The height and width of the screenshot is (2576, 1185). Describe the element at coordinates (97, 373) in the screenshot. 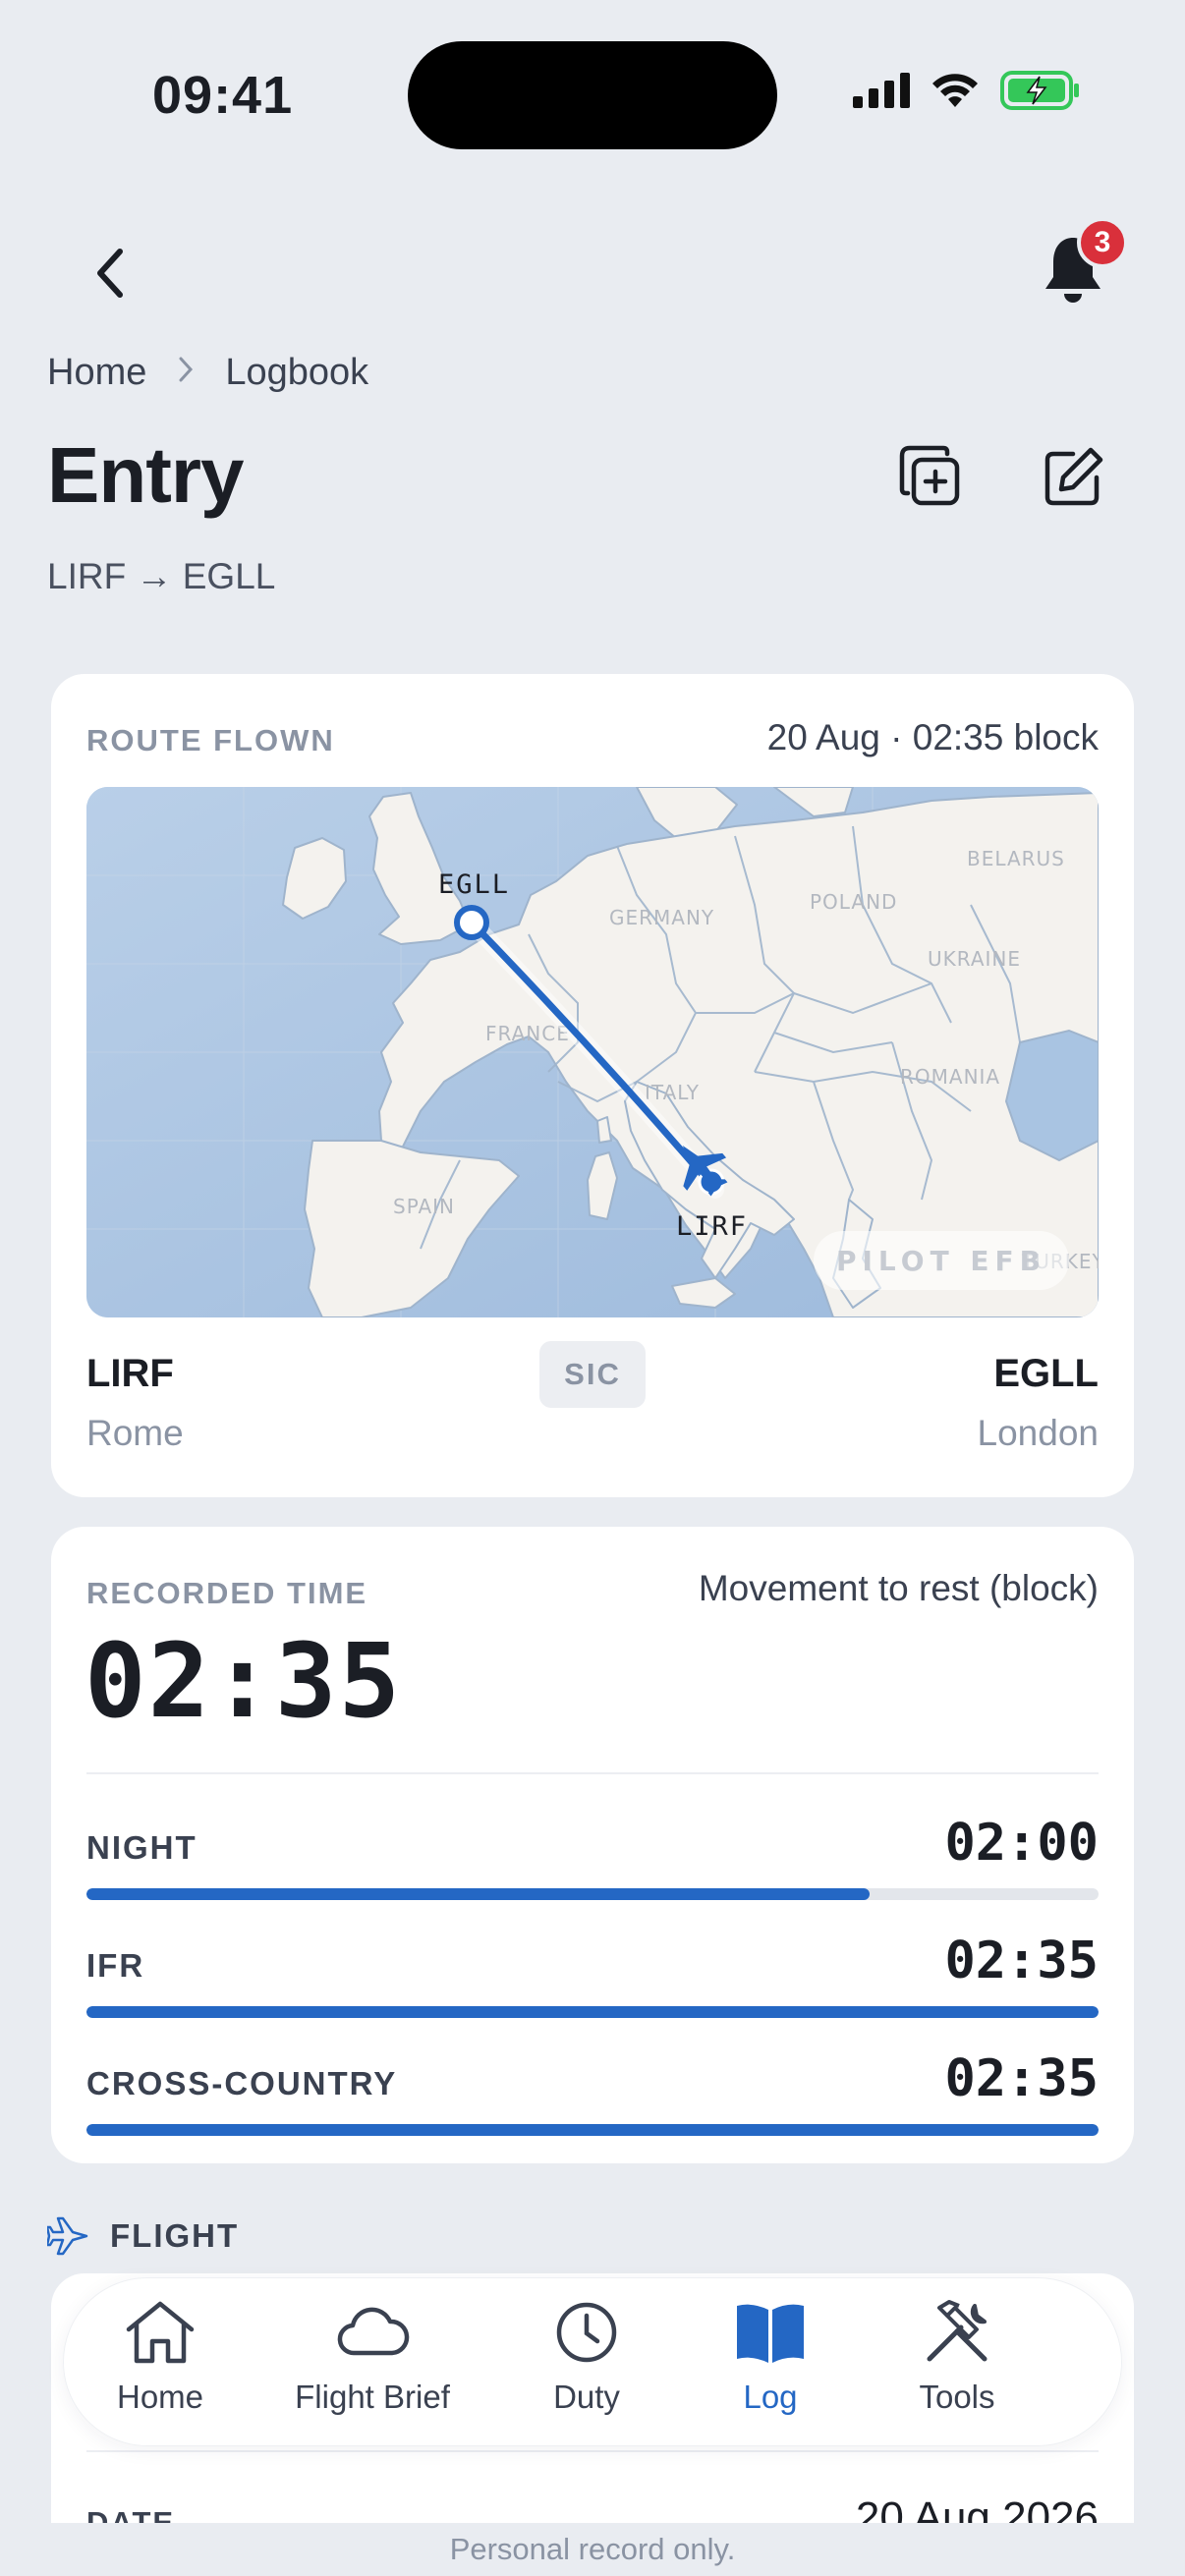

I see `breadcrumb-home: Home` at that location.